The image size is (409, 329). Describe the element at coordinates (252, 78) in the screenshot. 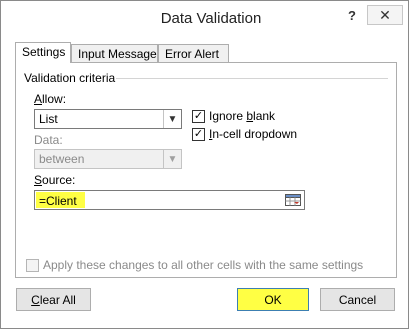

I see `group-divider` at that location.